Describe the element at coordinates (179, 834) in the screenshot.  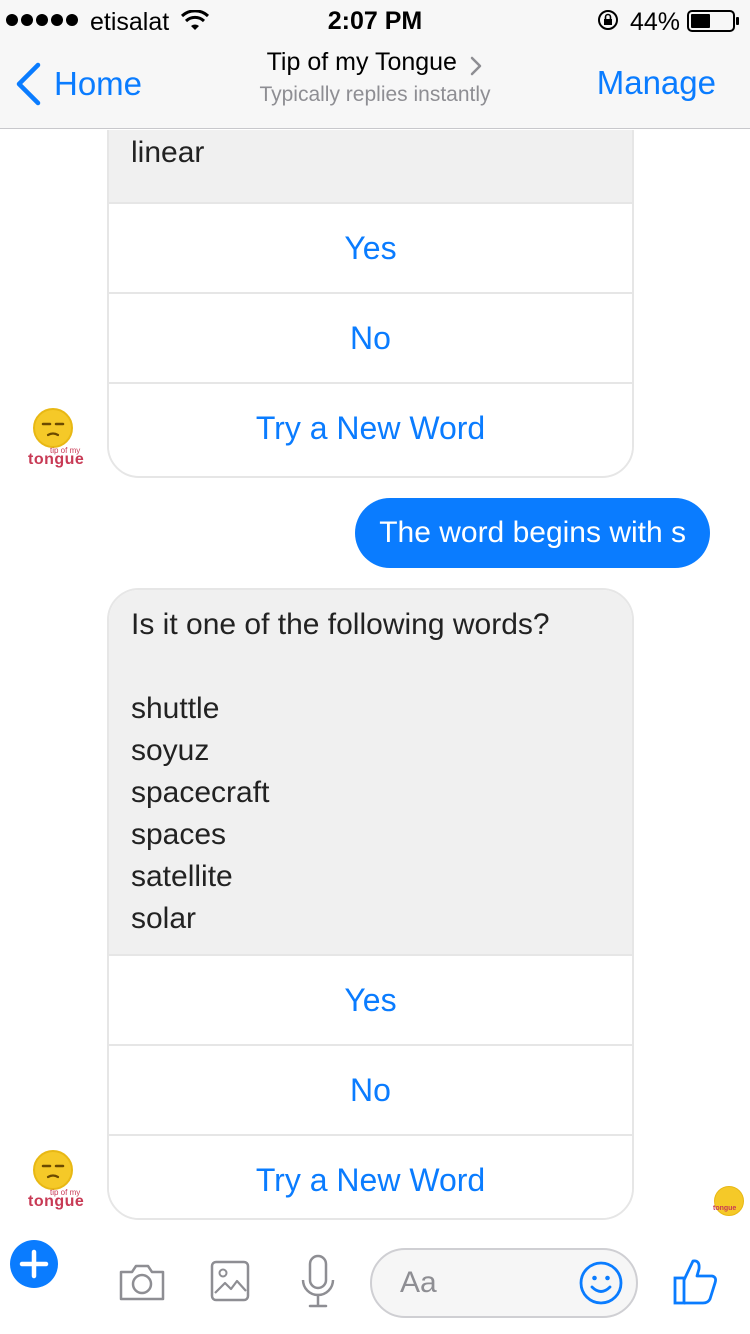
I see `word-option: spaces` at that location.